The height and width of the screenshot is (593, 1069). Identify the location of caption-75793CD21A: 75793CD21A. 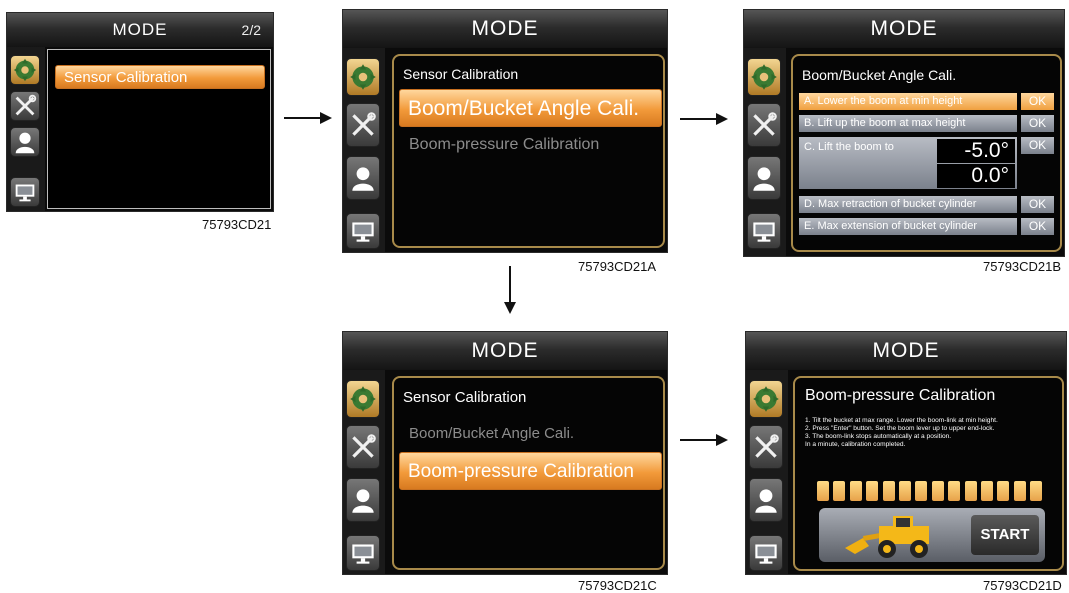
(617, 266).